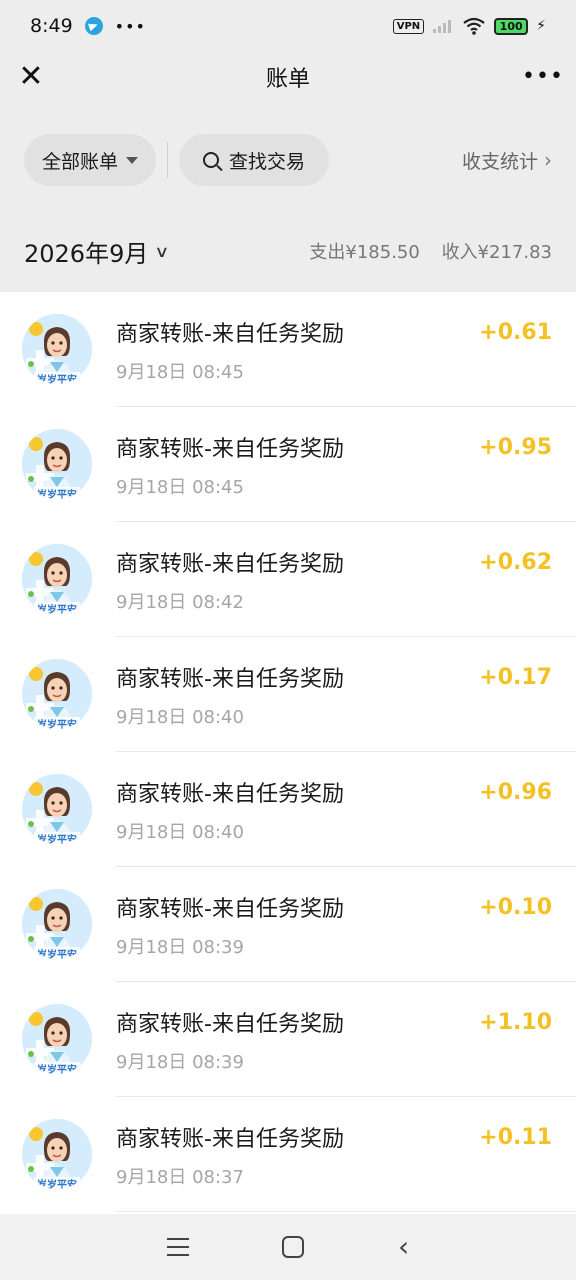  What do you see at coordinates (515, 332) in the screenshot?
I see `transaction-amount: +0.61` at bounding box center [515, 332].